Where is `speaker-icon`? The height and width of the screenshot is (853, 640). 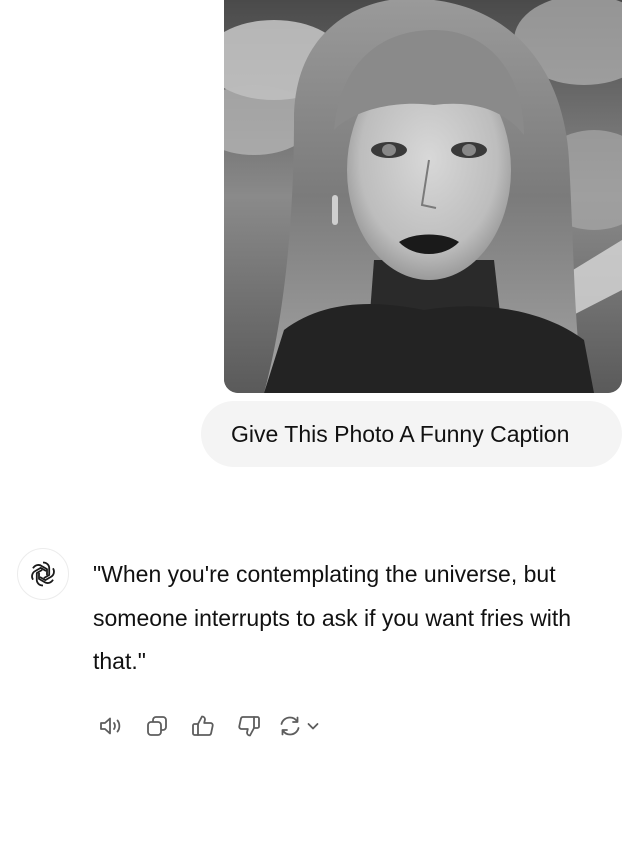
speaker-icon is located at coordinates (110, 726).